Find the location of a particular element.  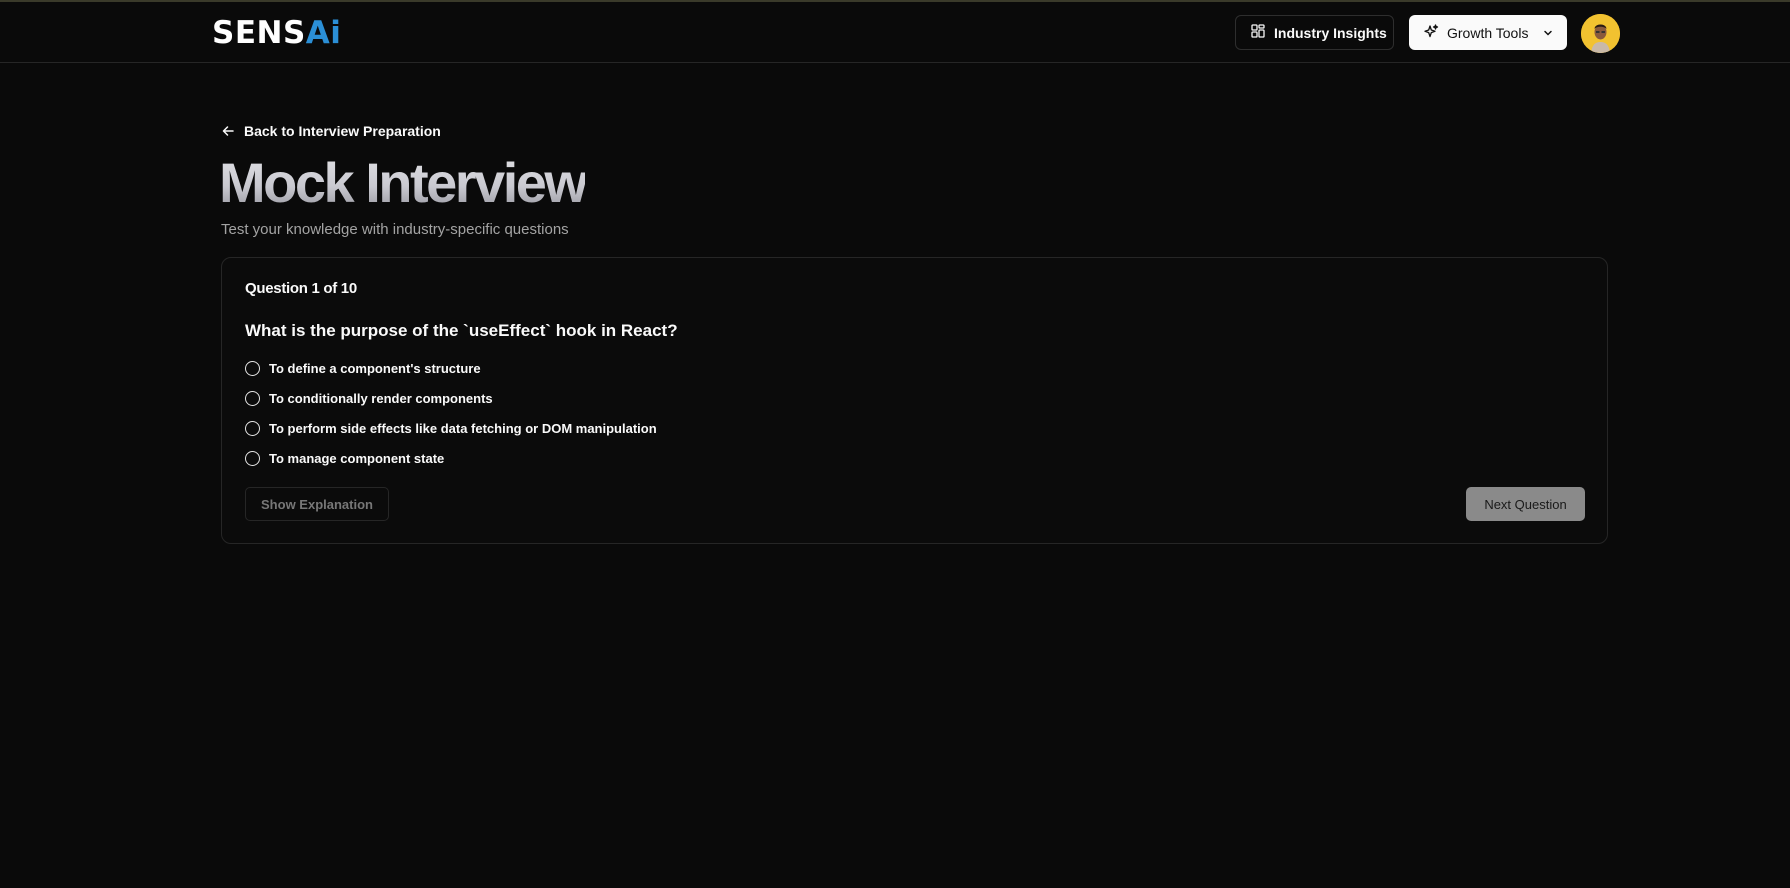

growth-tools-dropdown: Growth Tools is located at coordinates (1488, 32).